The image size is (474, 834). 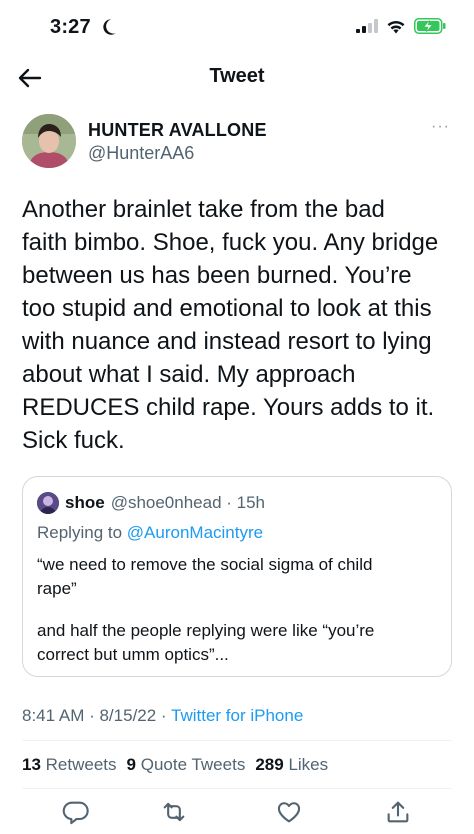 I want to click on likes-stat: 289 Likes, so click(x=291, y=765).